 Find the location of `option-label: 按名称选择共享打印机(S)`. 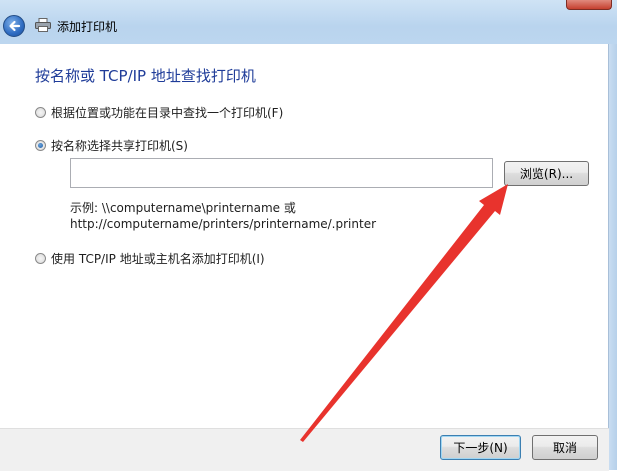

option-label: 按名称选择共享打印机(S) is located at coordinates (119, 146).